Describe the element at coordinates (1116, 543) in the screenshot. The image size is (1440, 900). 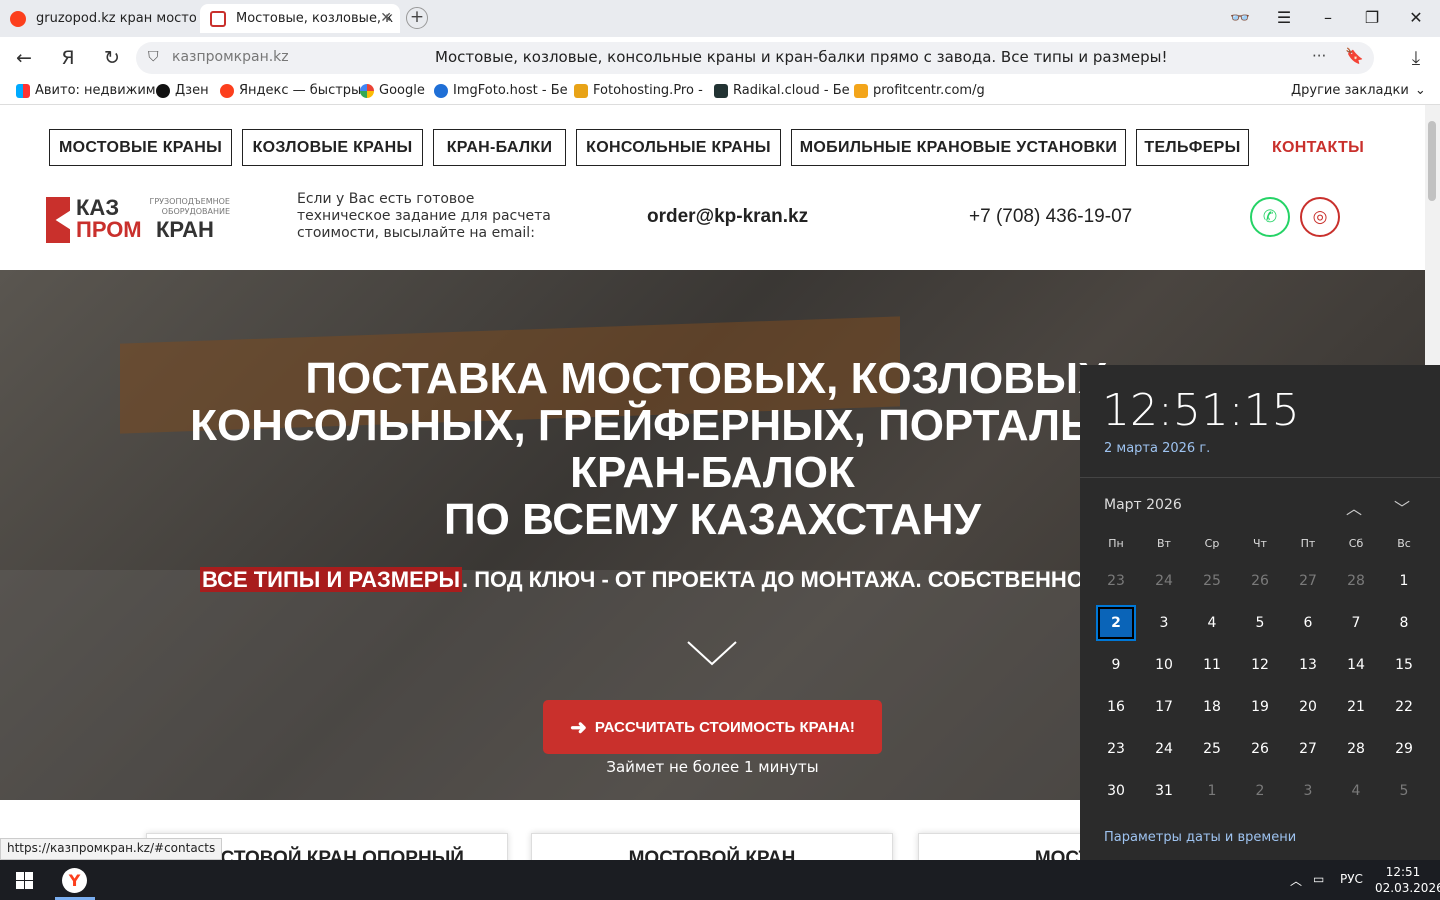
I see `weekday-label: Пн` at that location.